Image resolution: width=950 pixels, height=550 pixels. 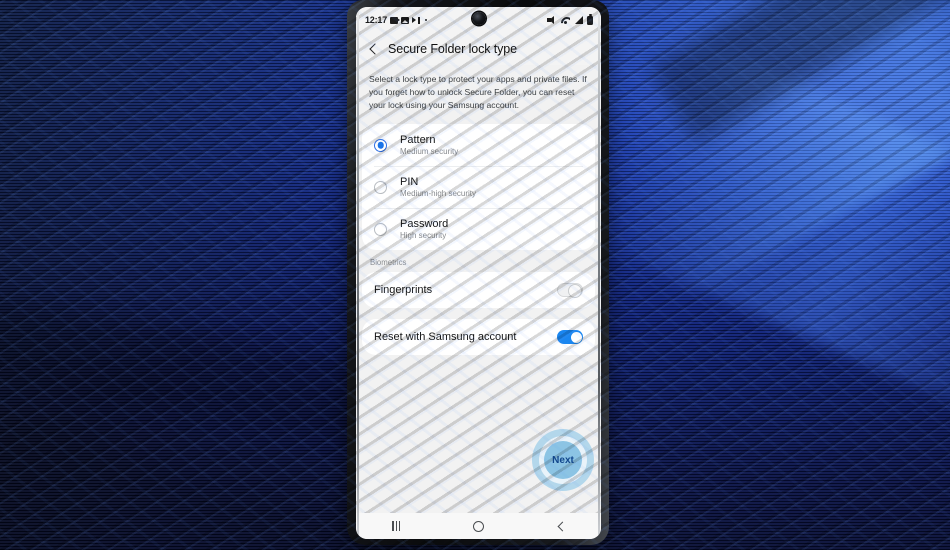 I want to click on biometrics-item-fingerprints: Fingerprints, so click(x=478, y=290).